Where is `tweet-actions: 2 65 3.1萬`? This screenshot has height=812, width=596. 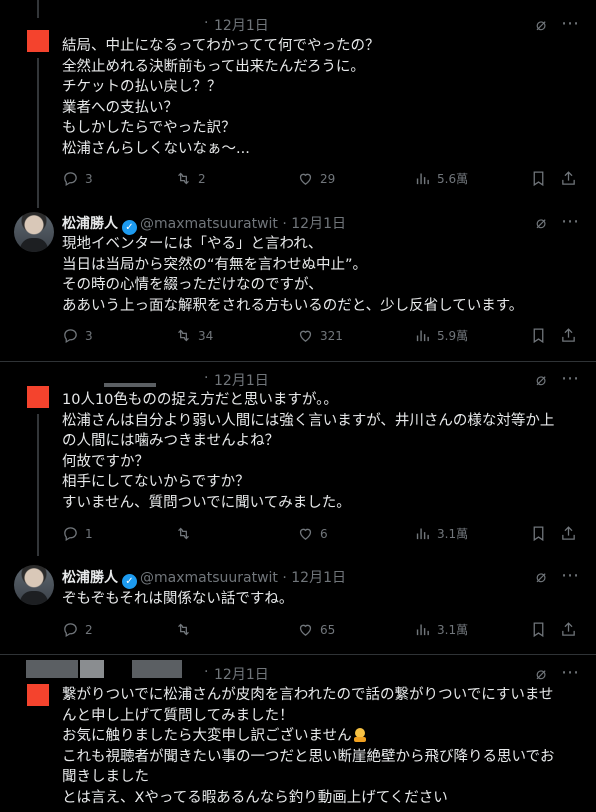 tweet-actions: 2 65 3.1萬 is located at coordinates (322, 631).